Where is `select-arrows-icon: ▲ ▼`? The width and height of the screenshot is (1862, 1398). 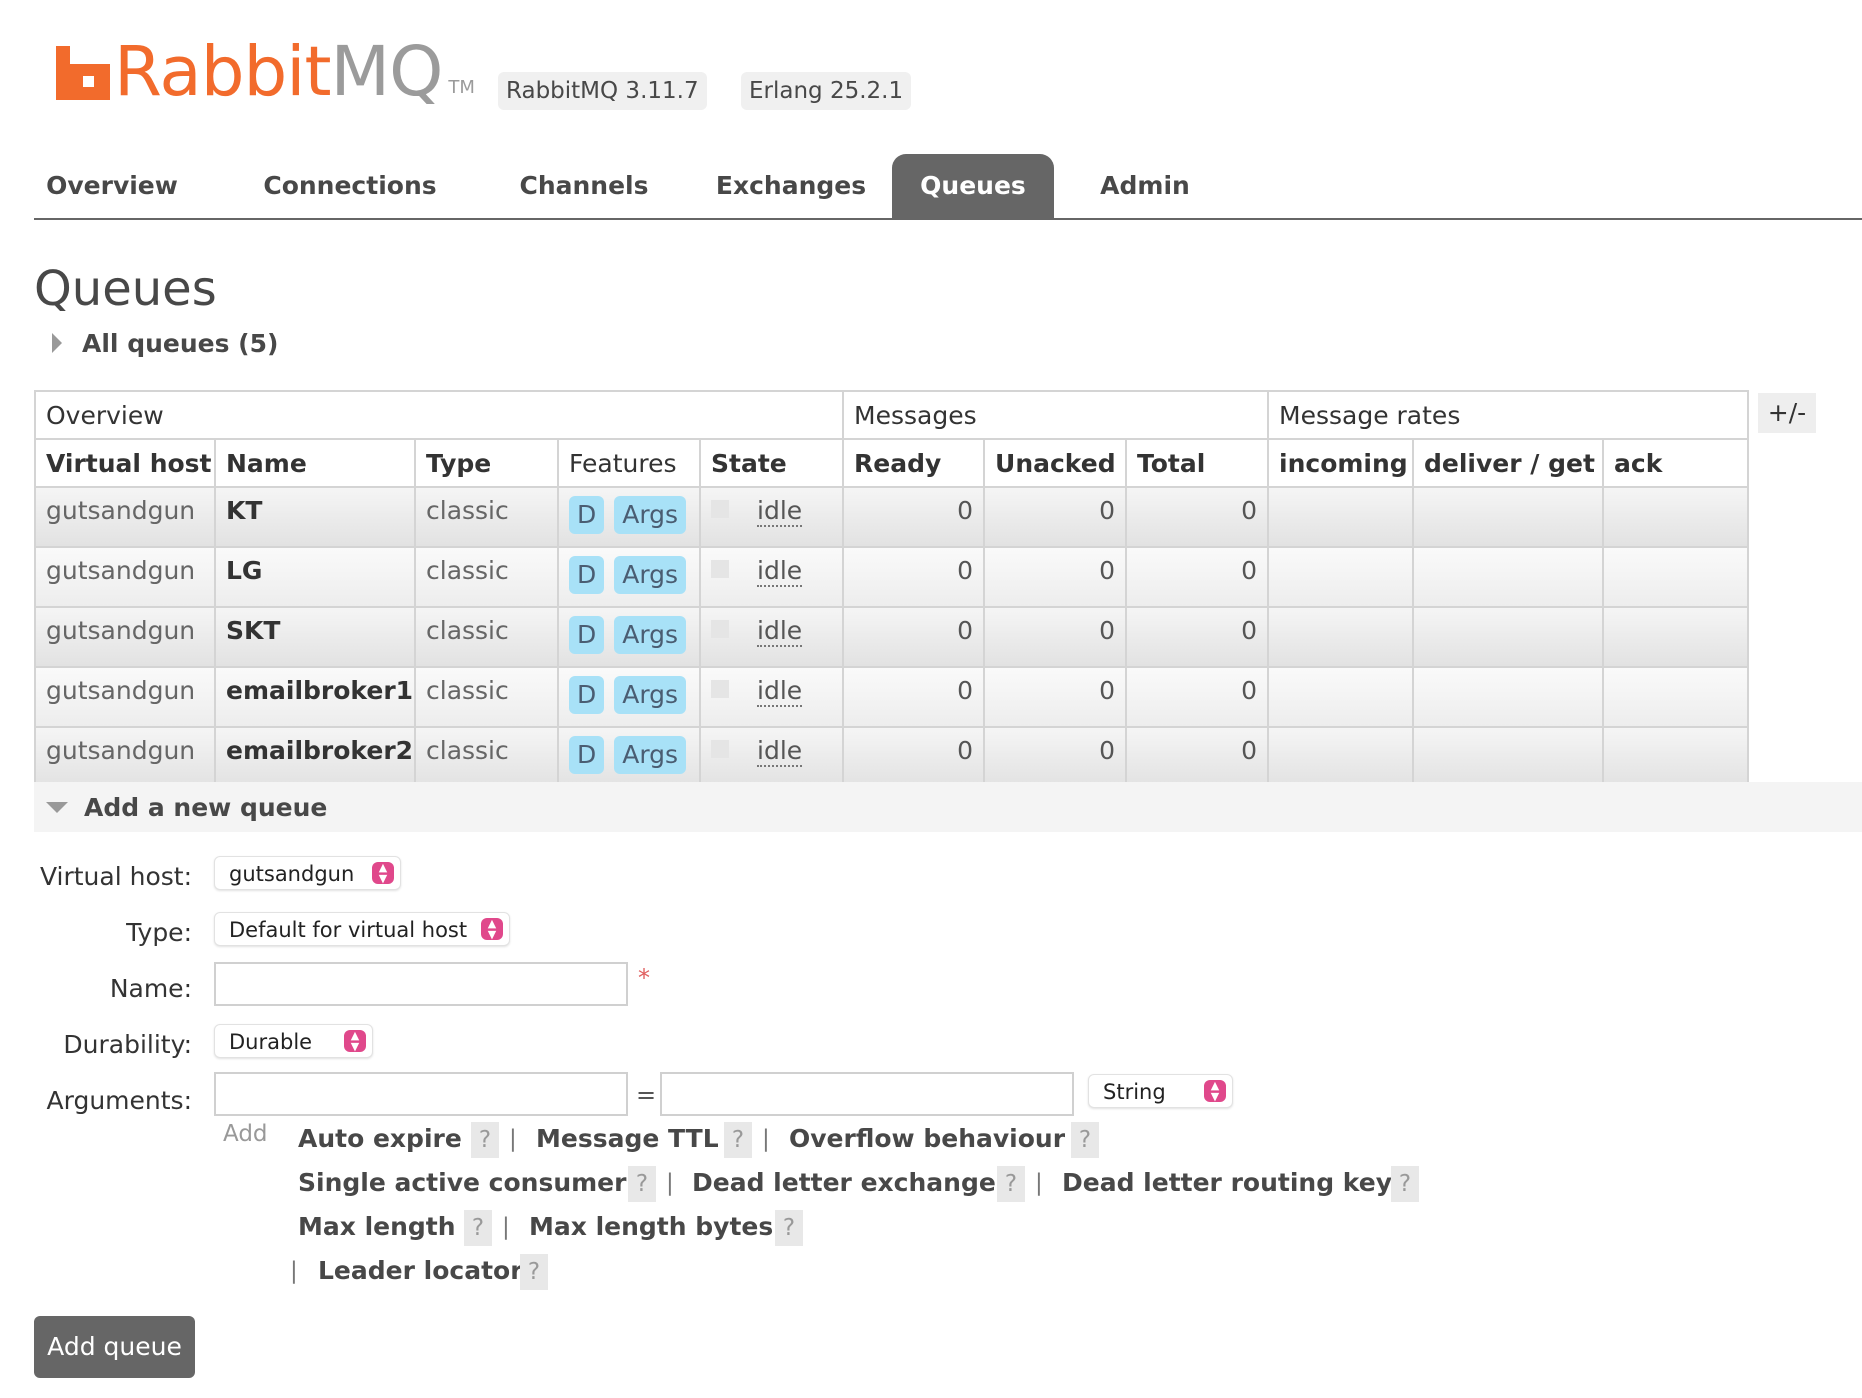 select-arrows-icon: ▲ ▼ is located at coordinates (383, 873).